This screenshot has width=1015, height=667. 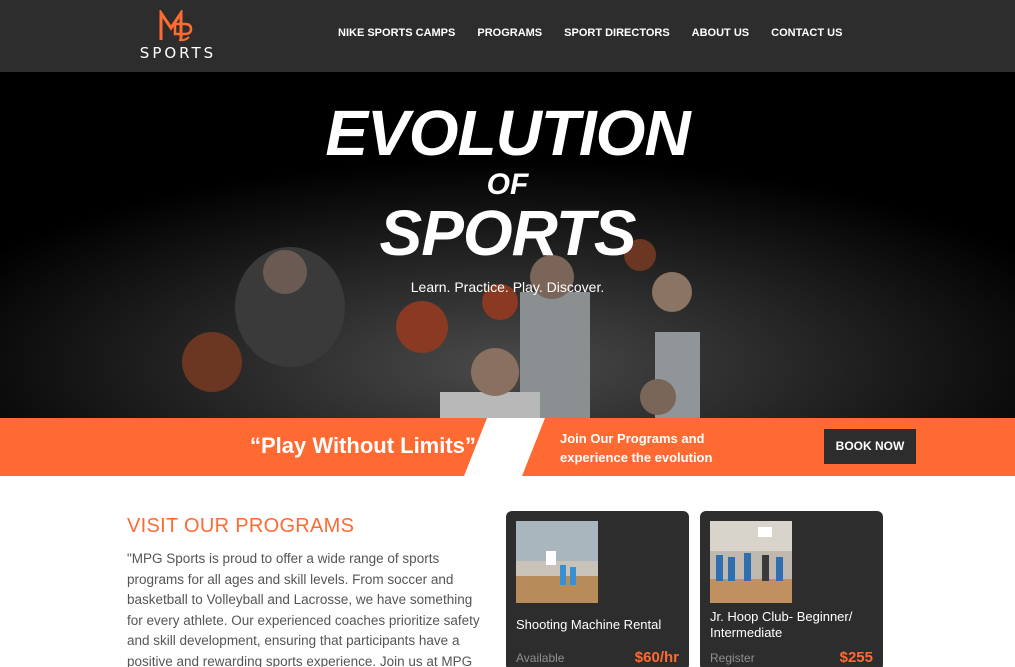 I want to click on hero-title-line-3: SPORTS, so click(x=508, y=233).